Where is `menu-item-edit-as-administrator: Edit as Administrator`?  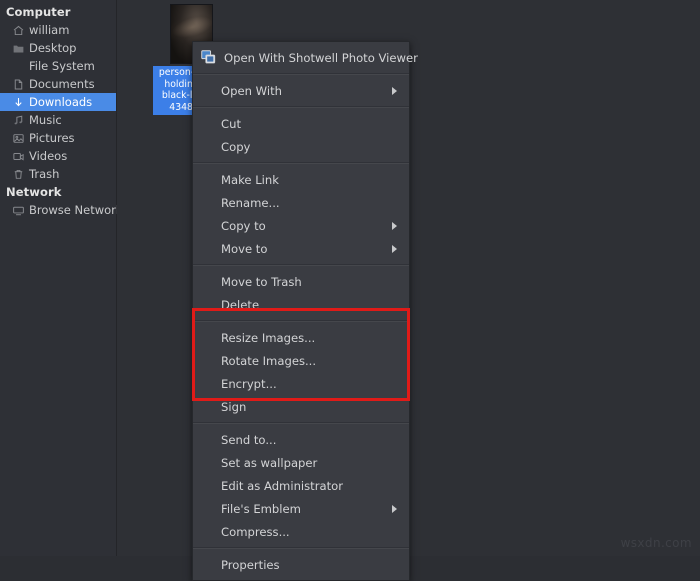
menu-item-edit-as-administrator: Edit as Administrator is located at coordinates (301, 485).